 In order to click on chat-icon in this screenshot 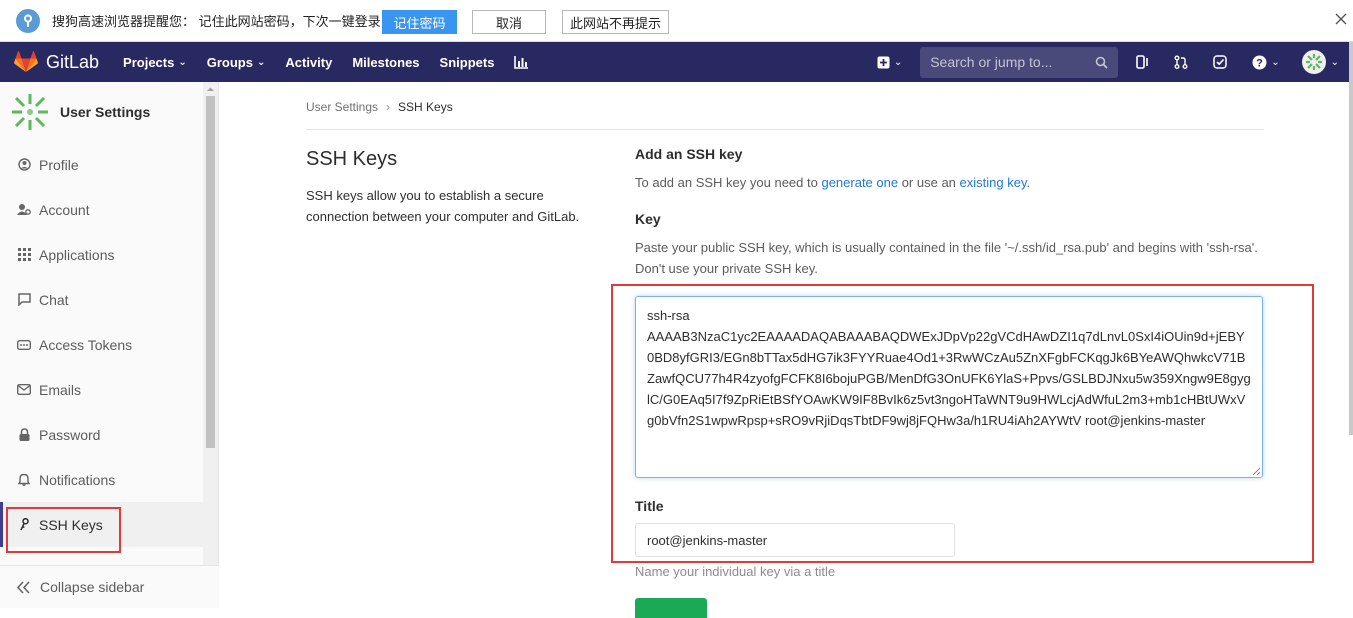, I will do `click(24, 300)`.